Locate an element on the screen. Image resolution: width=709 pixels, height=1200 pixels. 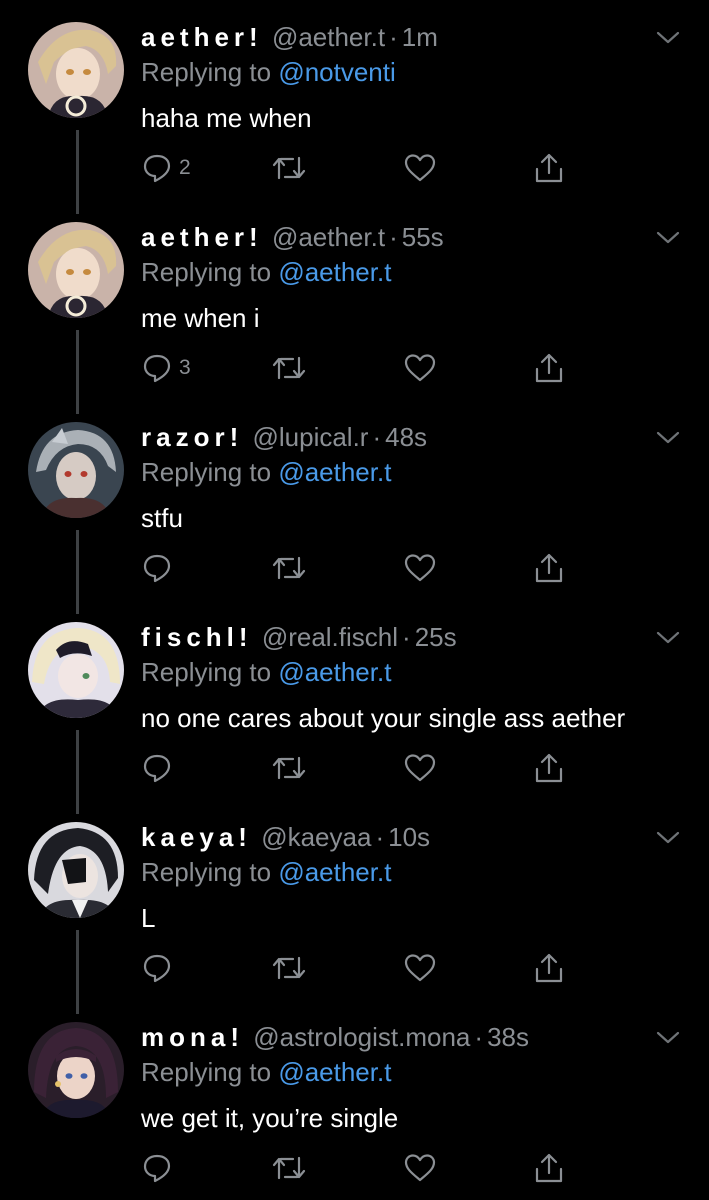
display-name: kaeya! is located at coordinates (196, 837).